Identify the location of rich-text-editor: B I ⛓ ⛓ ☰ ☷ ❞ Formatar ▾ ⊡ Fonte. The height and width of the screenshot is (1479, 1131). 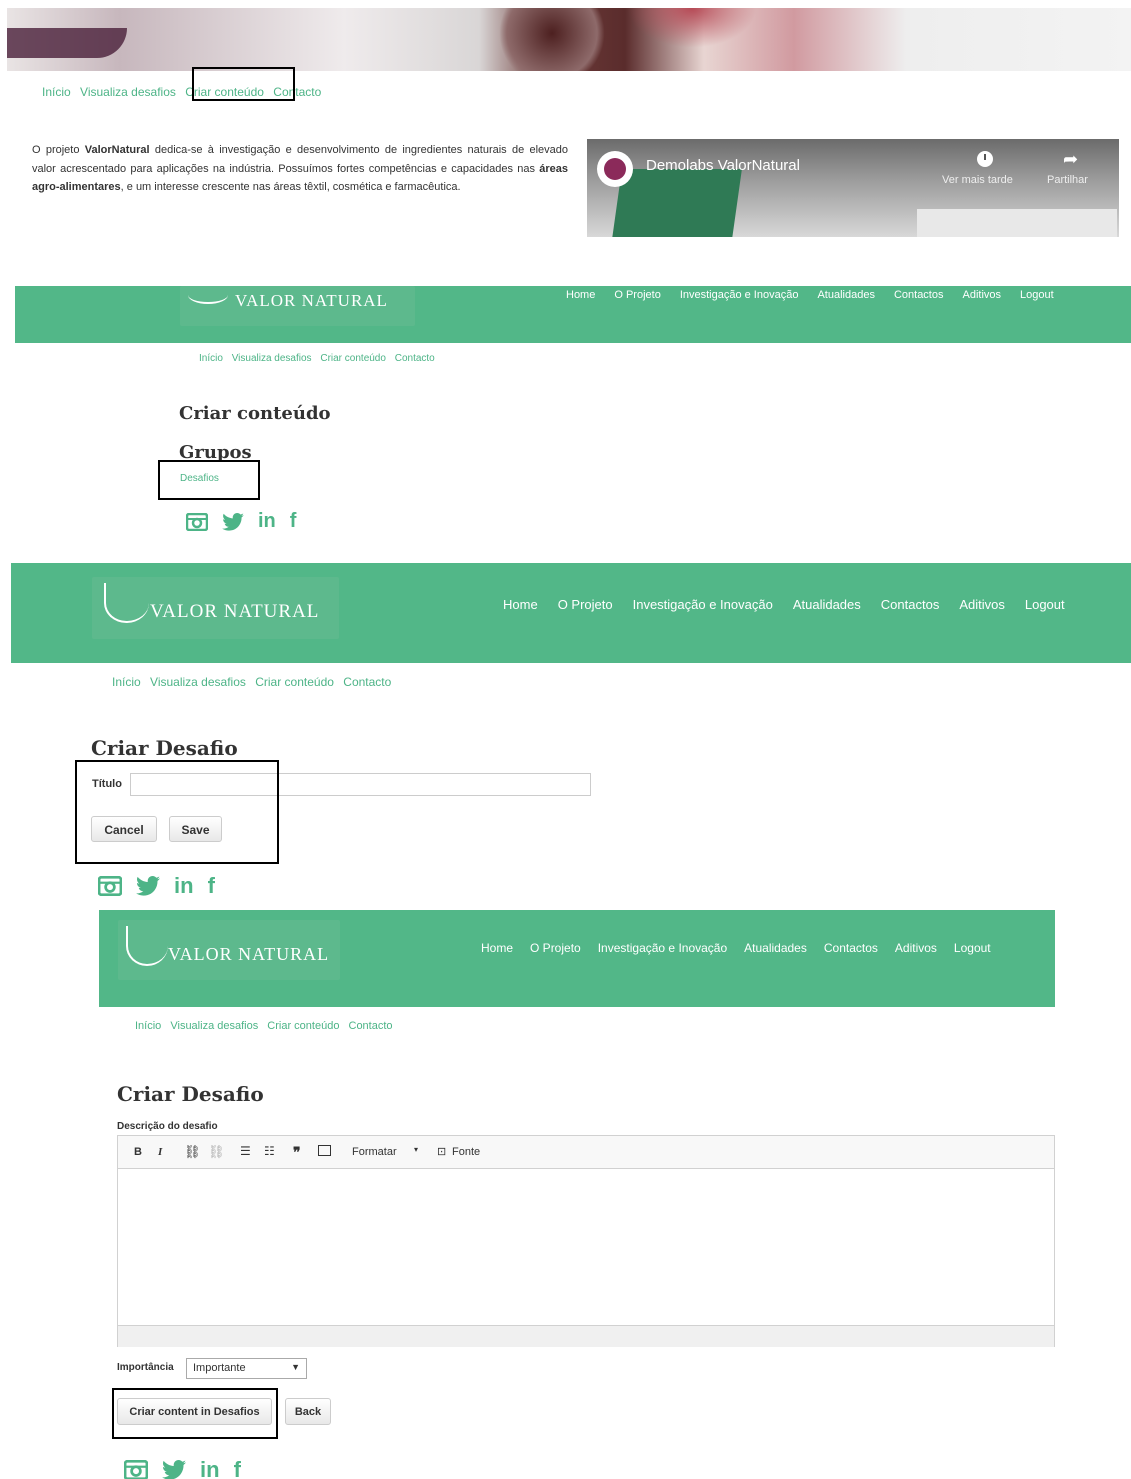
(586, 1241).